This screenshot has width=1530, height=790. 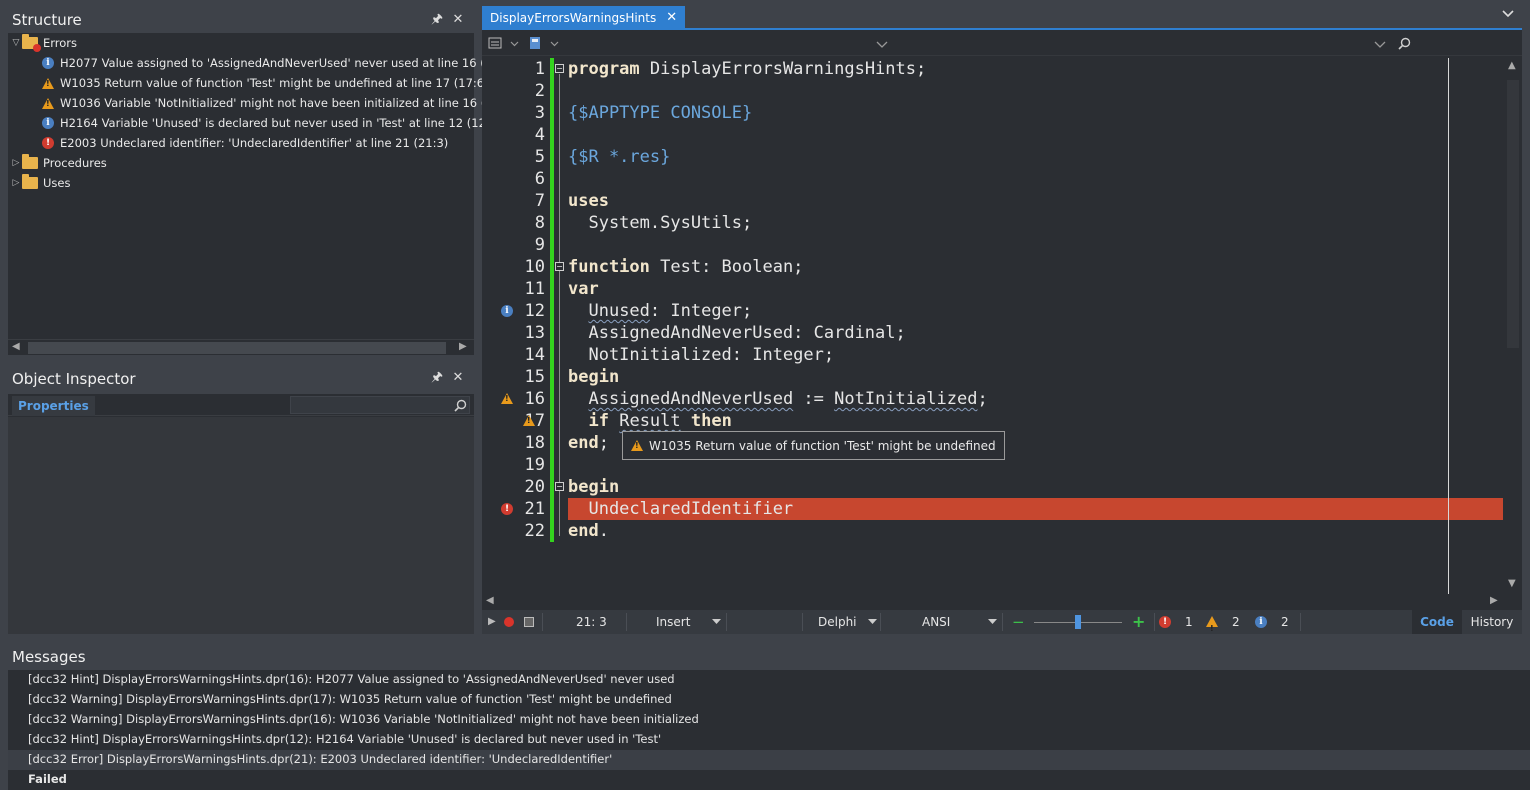 I want to click on code-line: {$R *.res}, so click(x=619, y=157).